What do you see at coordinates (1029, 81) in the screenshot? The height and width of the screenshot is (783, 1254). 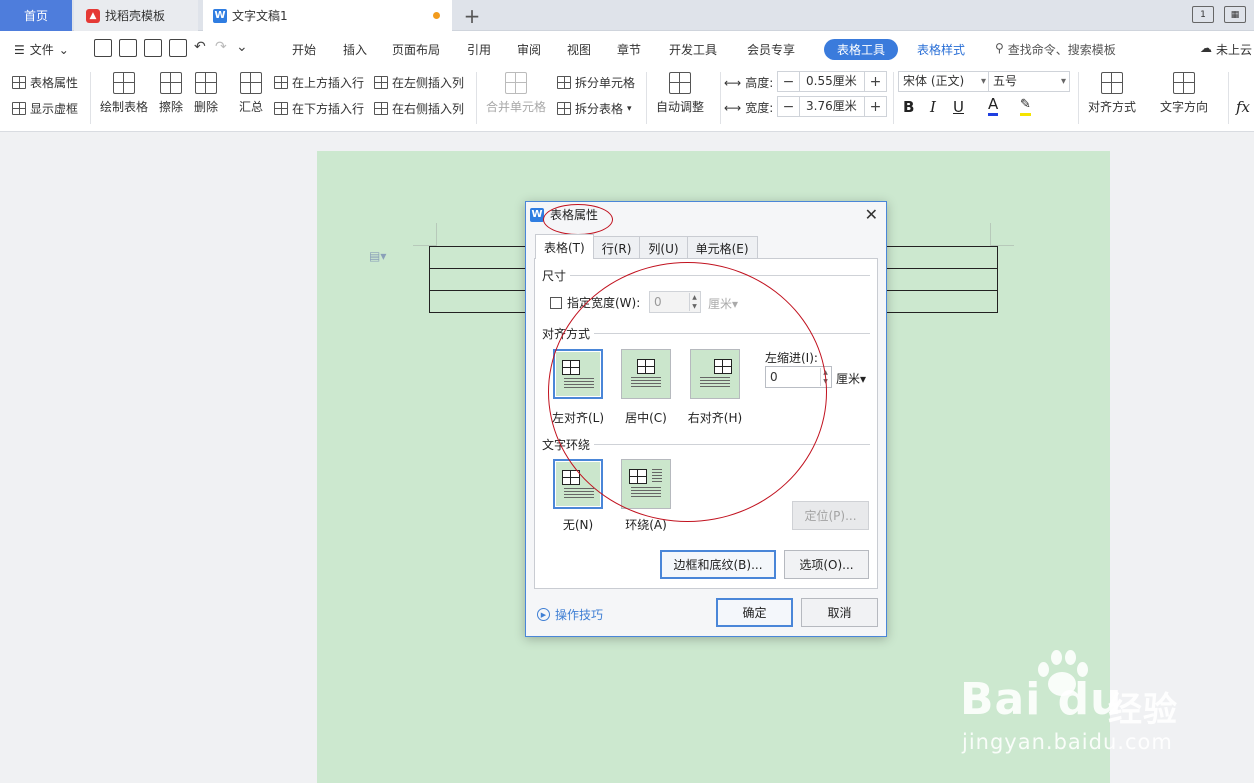 I see `font-size-select: 五号` at bounding box center [1029, 81].